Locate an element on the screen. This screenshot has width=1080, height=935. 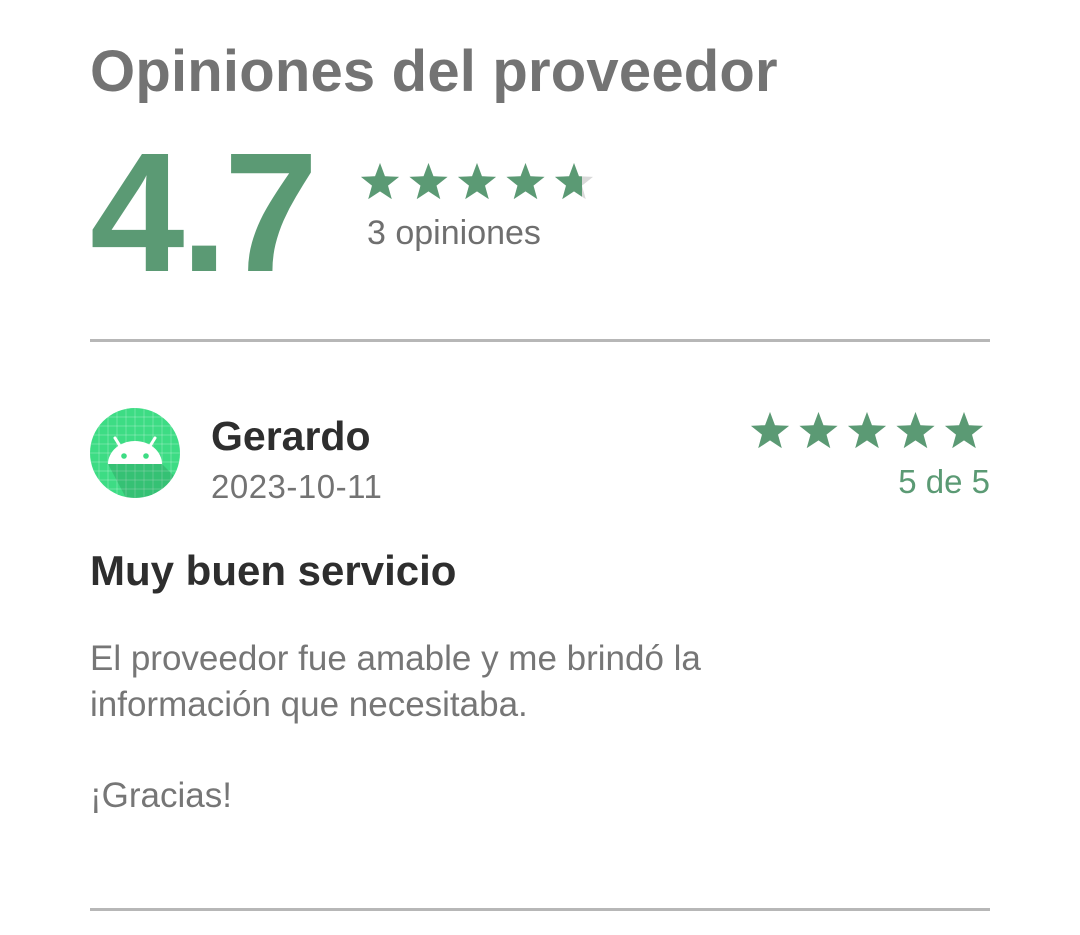
page-title: Opiniones del proveedor is located at coordinates (434, 71).